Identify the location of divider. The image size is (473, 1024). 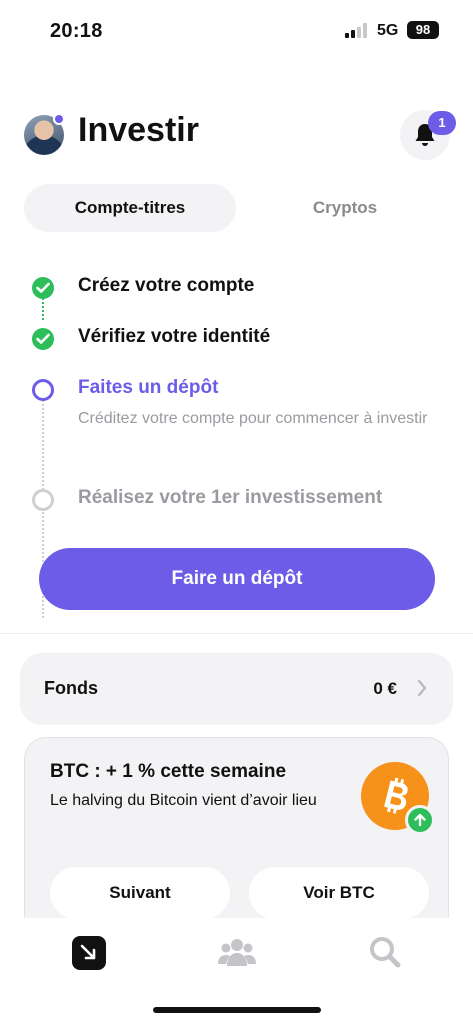
(236, 633).